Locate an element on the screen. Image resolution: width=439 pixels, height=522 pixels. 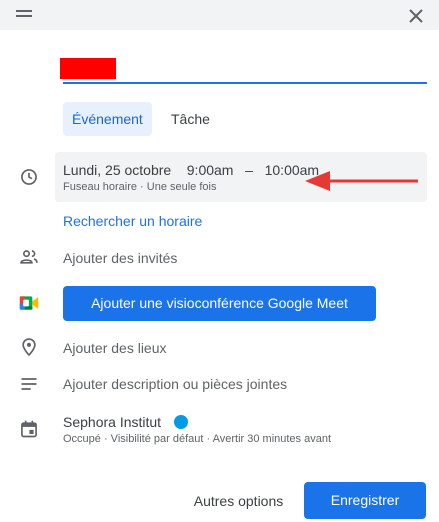
google-meet-button: Ajouter une visioconférence Google Meet is located at coordinates (219, 303).